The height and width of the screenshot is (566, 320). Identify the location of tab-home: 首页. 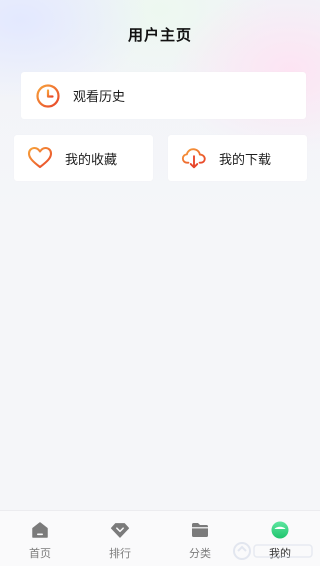
(40, 538).